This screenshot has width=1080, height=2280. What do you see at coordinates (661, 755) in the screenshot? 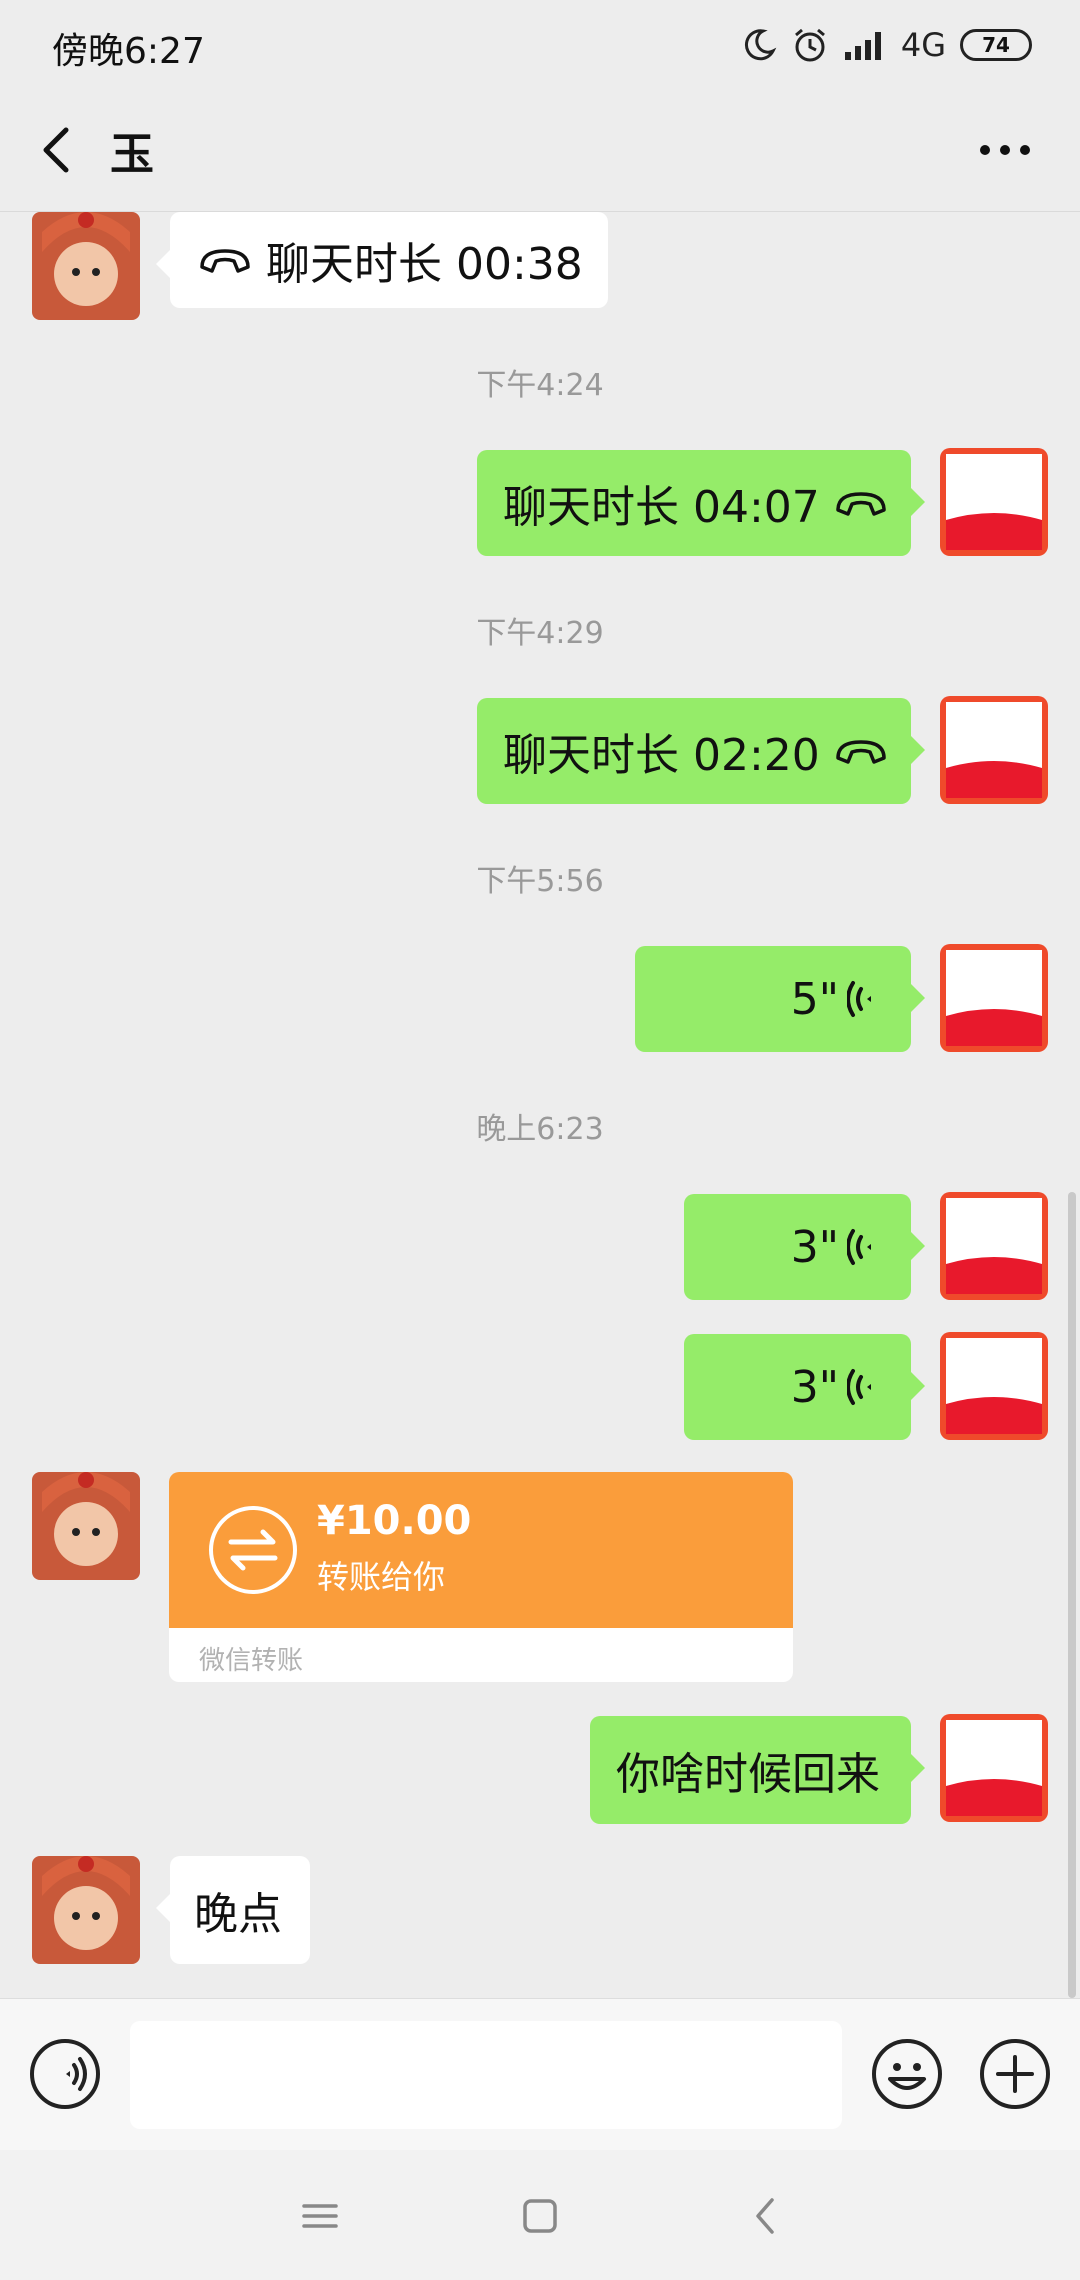
I see `call-duration-text: 聊天时长 02:20` at bounding box center [661, 755].